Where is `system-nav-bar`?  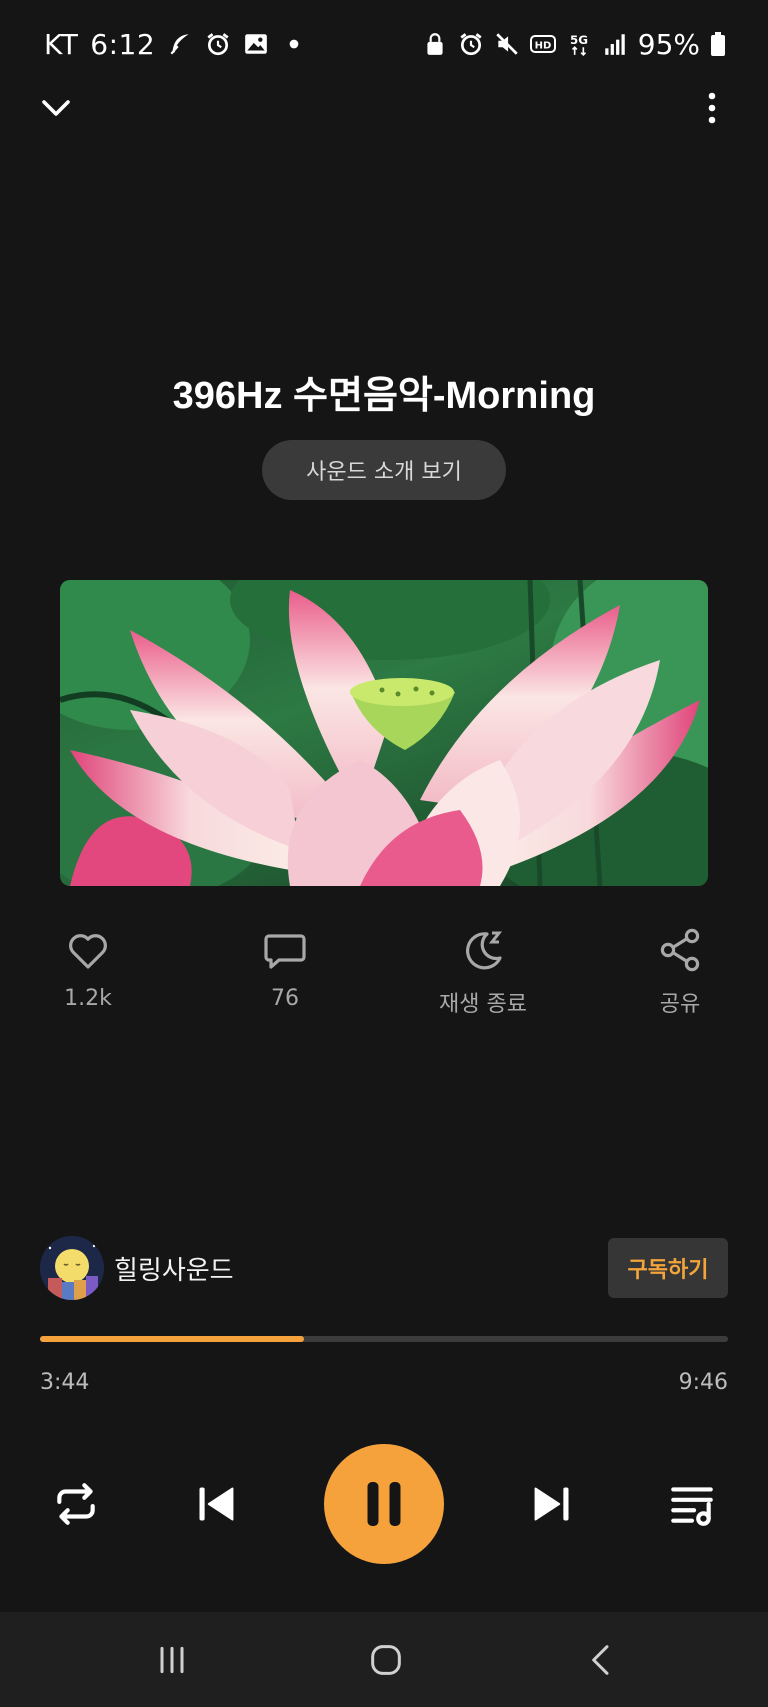 system-nav-bar is located at coordinates (384, 1659).